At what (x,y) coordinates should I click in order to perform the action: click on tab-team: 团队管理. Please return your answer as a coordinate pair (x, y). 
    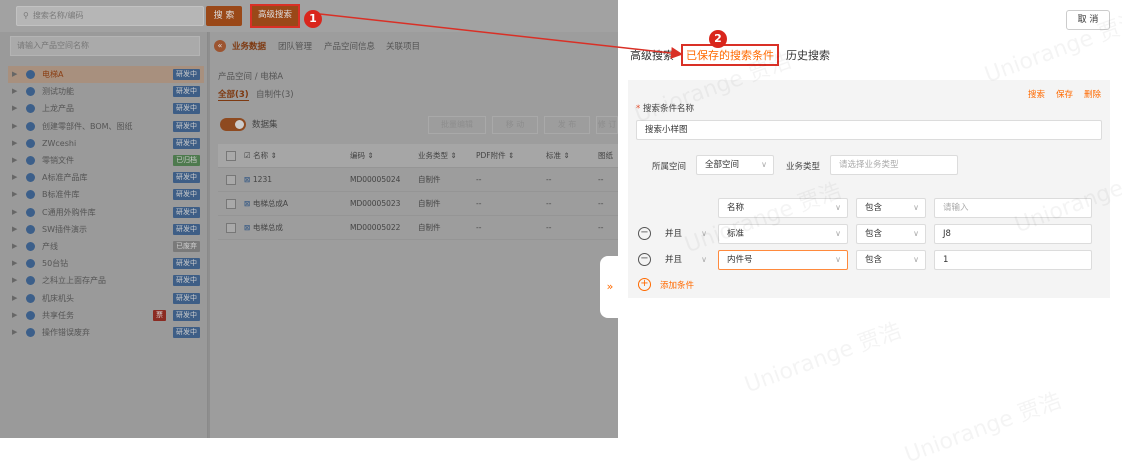
    Looking at the image, I should click on (295, 46).